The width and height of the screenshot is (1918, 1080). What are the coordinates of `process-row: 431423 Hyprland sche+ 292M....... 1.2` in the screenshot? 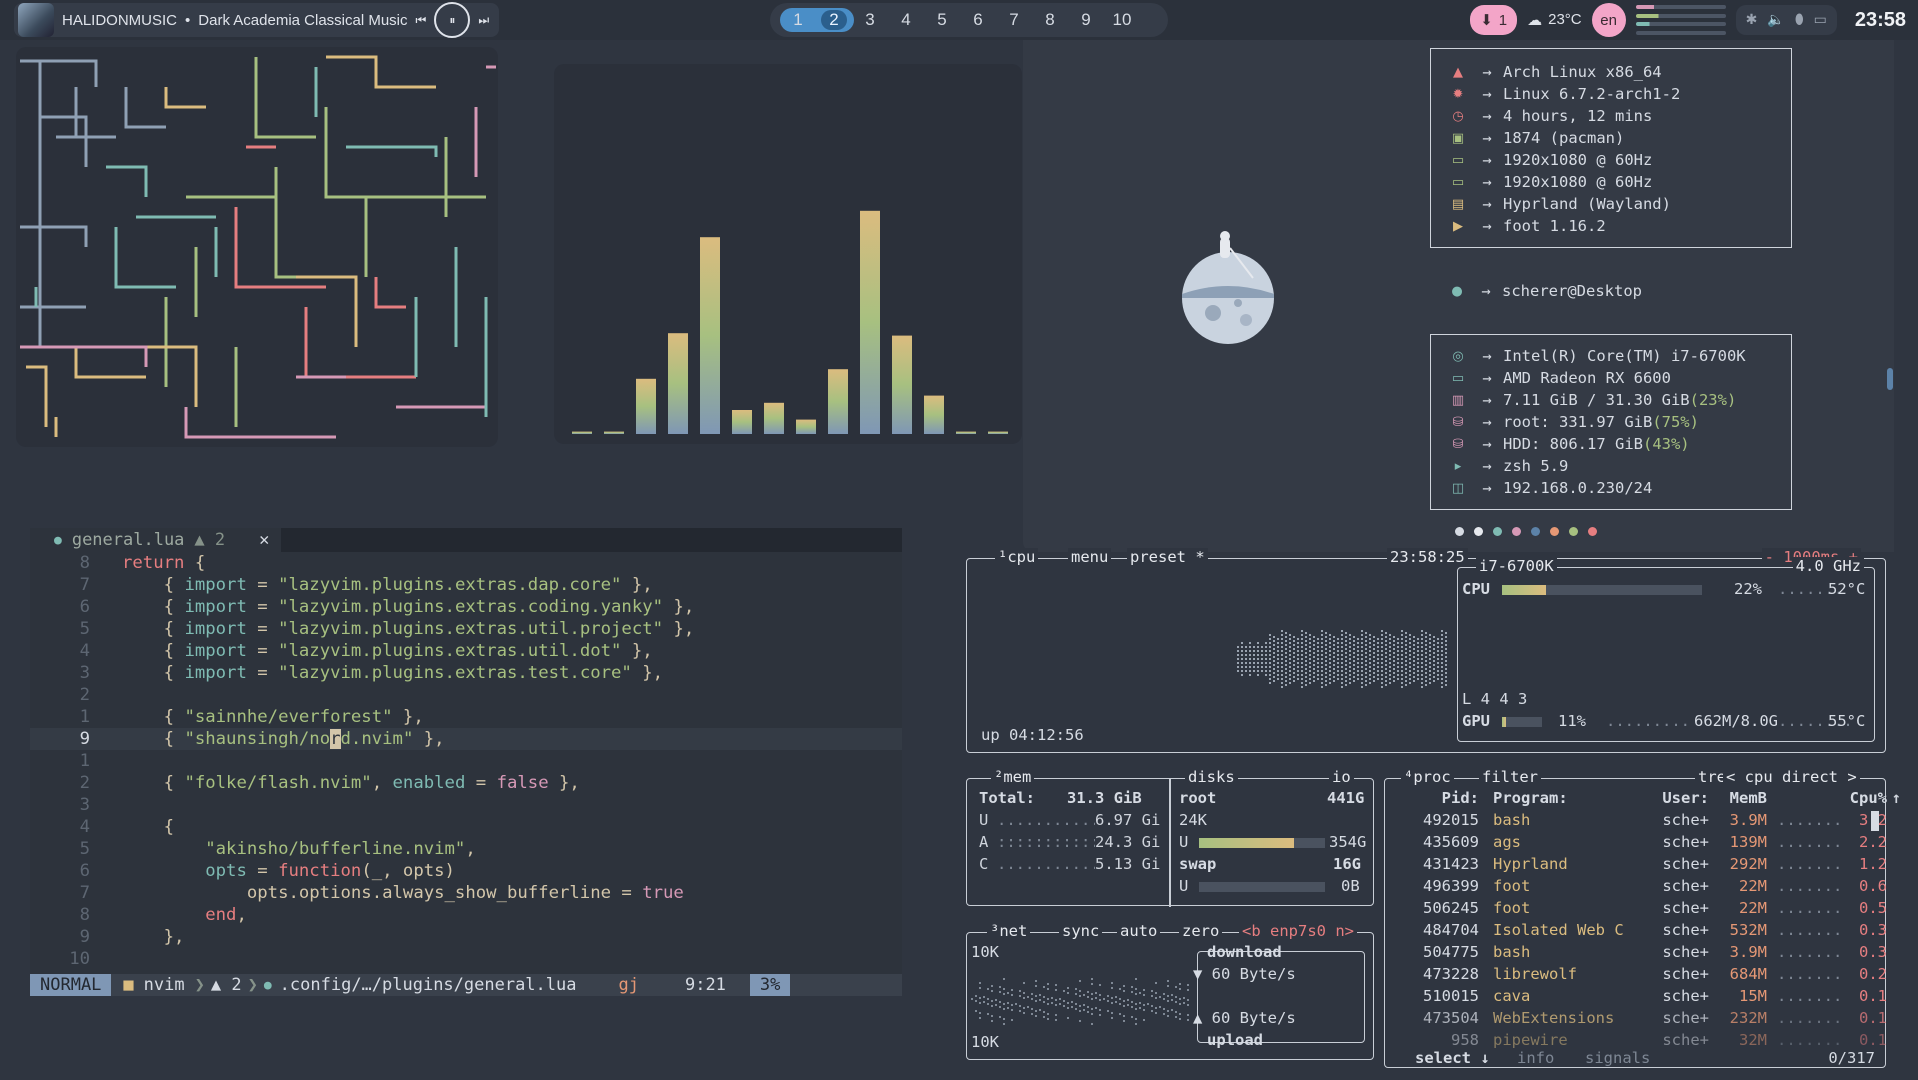 It's located at (1636, 866).